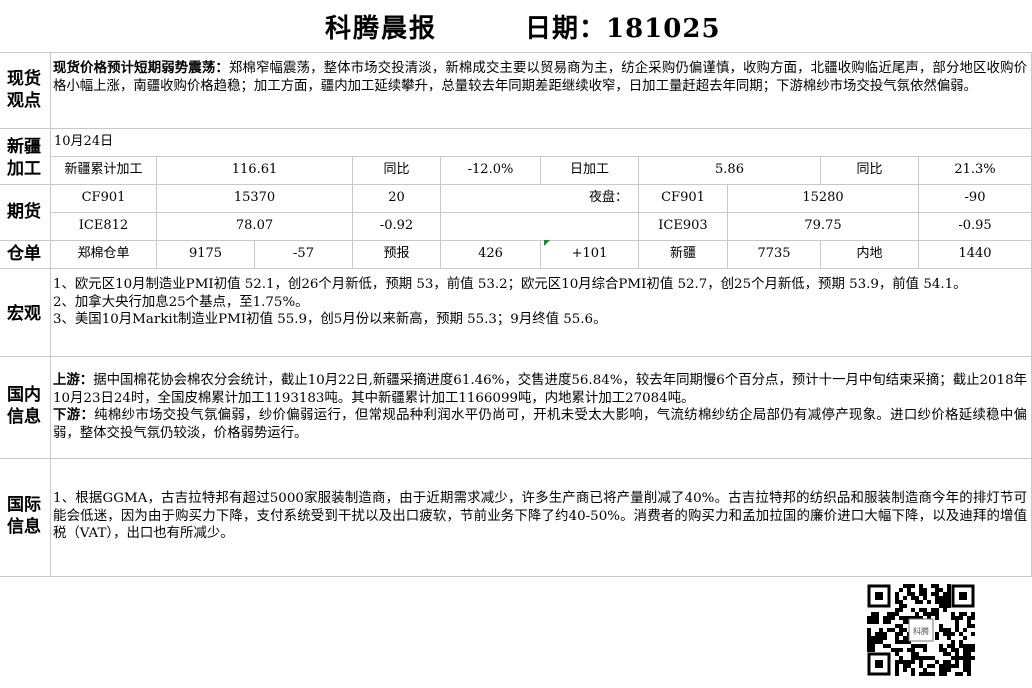  What do you see at coordinates (683, 197) in the screenshot?
I see `futures-night-cf901-name: CF901` at bounding box center [683, 197].